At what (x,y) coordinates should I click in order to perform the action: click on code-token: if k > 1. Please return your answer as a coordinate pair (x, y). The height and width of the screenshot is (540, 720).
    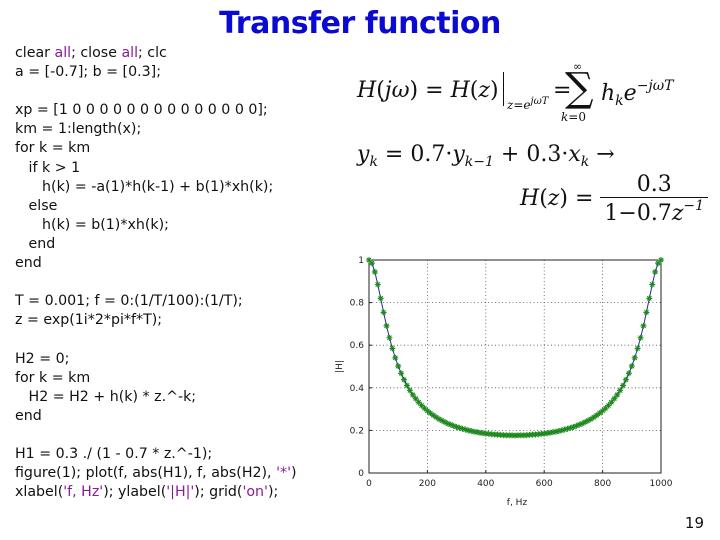
    Looking at the image, I should click on (48, 167).